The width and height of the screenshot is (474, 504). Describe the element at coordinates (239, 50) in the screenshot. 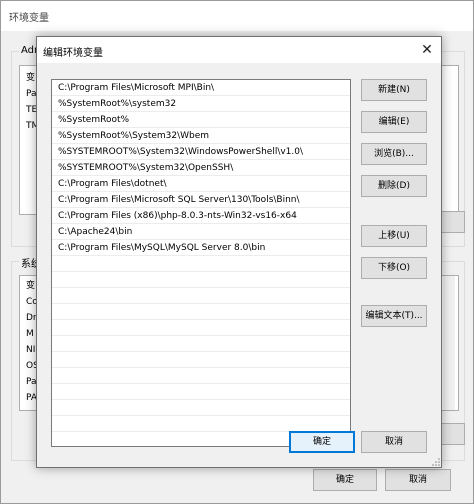

I see `dialog-titlebar: 编辑环境变量 ✕` at that location.